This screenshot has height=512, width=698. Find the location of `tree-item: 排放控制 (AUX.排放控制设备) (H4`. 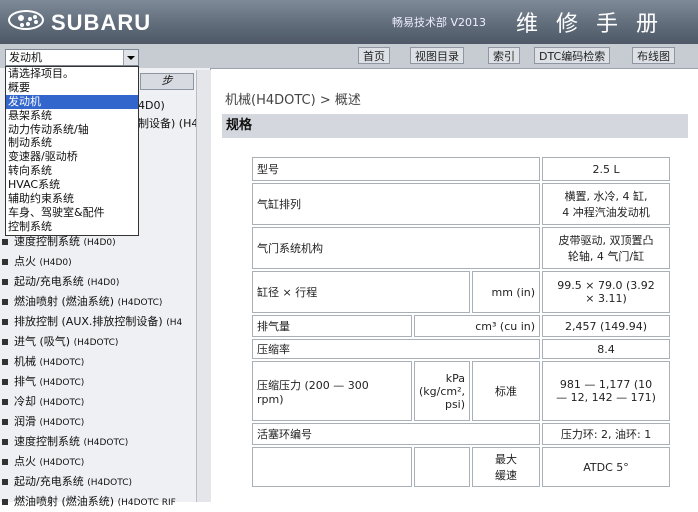

tree-item: 排放控制 (AUX.排放控制设备) (H4 is located at coordinates (98, 322).